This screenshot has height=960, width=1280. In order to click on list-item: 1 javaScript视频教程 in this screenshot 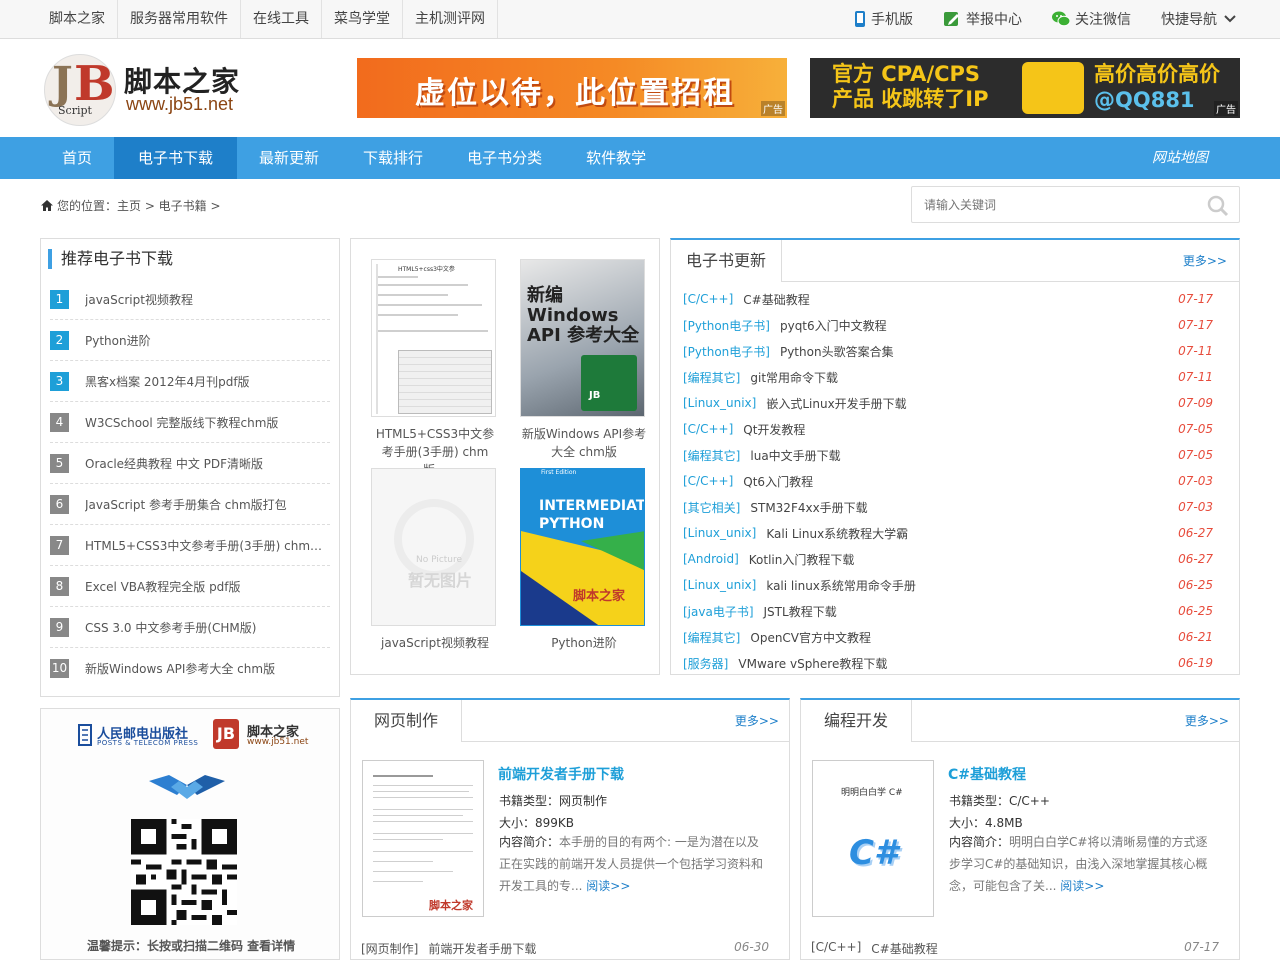, I will do `click(190, 299)`.